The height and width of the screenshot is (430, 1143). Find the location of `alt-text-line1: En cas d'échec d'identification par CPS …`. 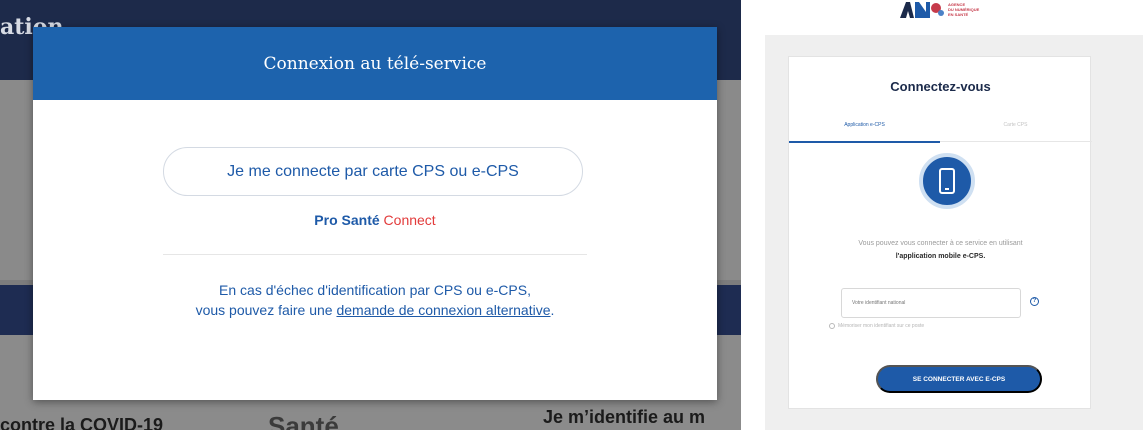

alt-text-line1: En cas d'échec d'identification par CPS … is located at coordinates (375, 290).